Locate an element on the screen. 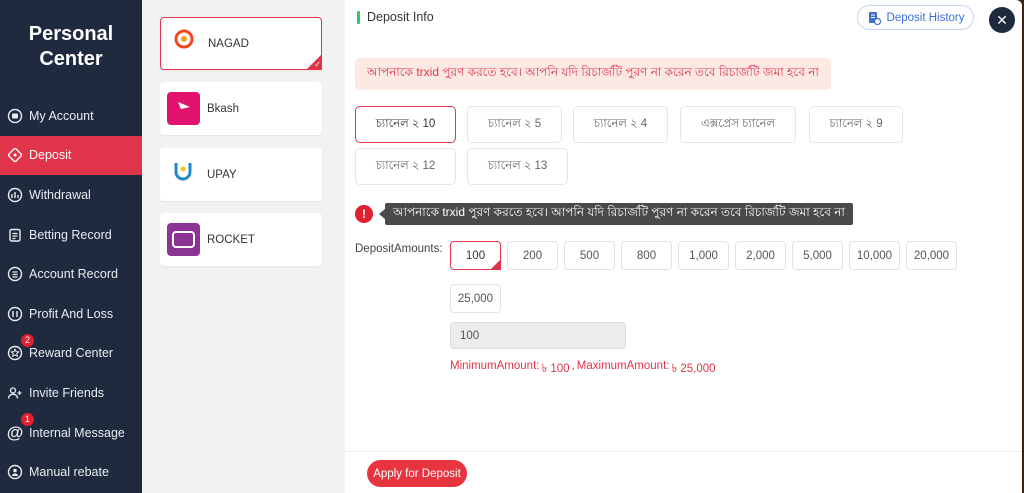 Image resolution: width=1024 pixels, height=493 pixels. message-count-badge: 1 is located at coordinates (27, 419).